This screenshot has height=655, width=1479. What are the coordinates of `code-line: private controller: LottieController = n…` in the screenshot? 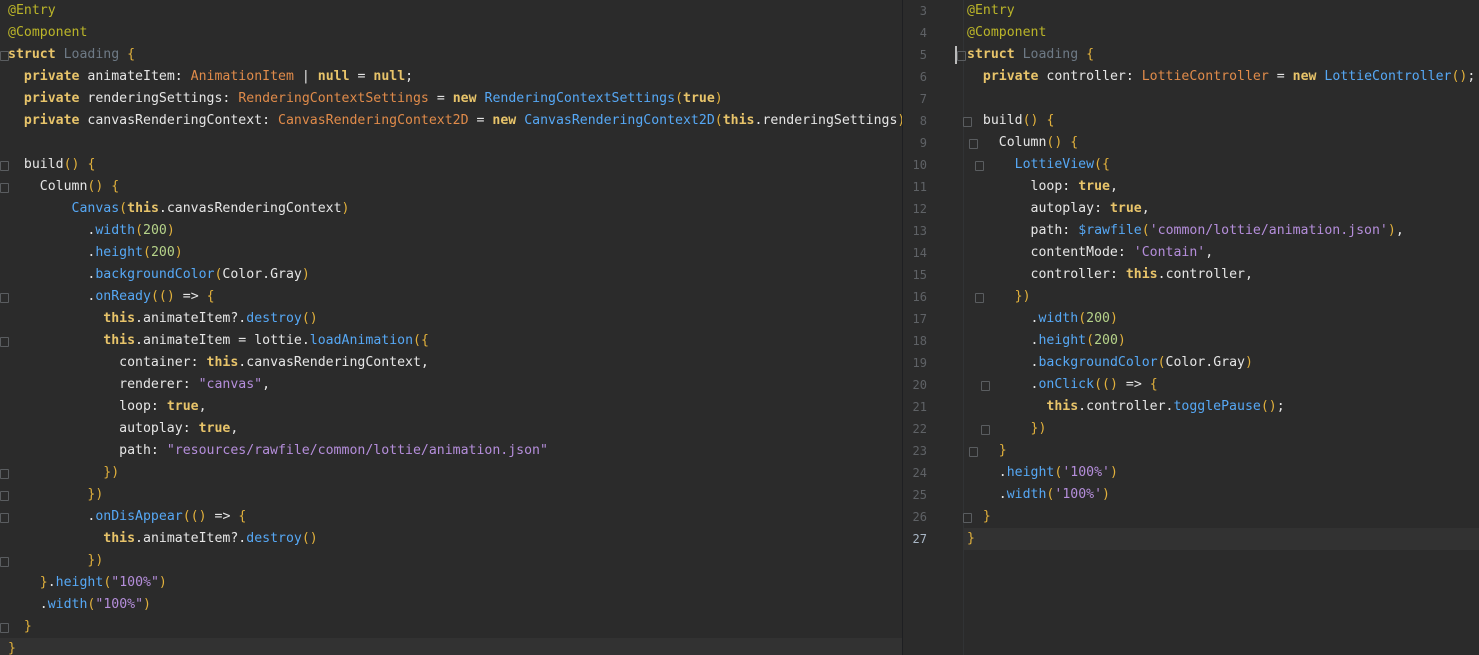 It's located at (1221, 77).